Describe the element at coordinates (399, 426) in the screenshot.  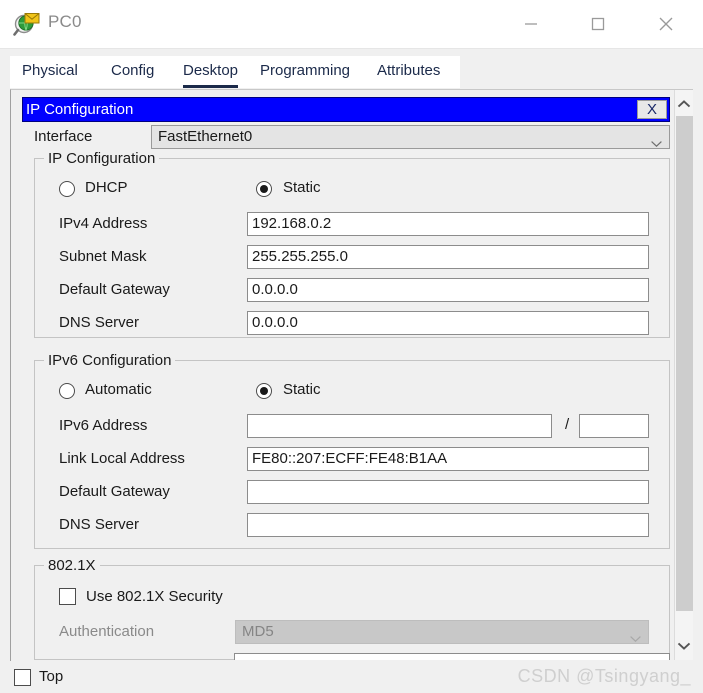
I see `ipv6-address-input` at that location.